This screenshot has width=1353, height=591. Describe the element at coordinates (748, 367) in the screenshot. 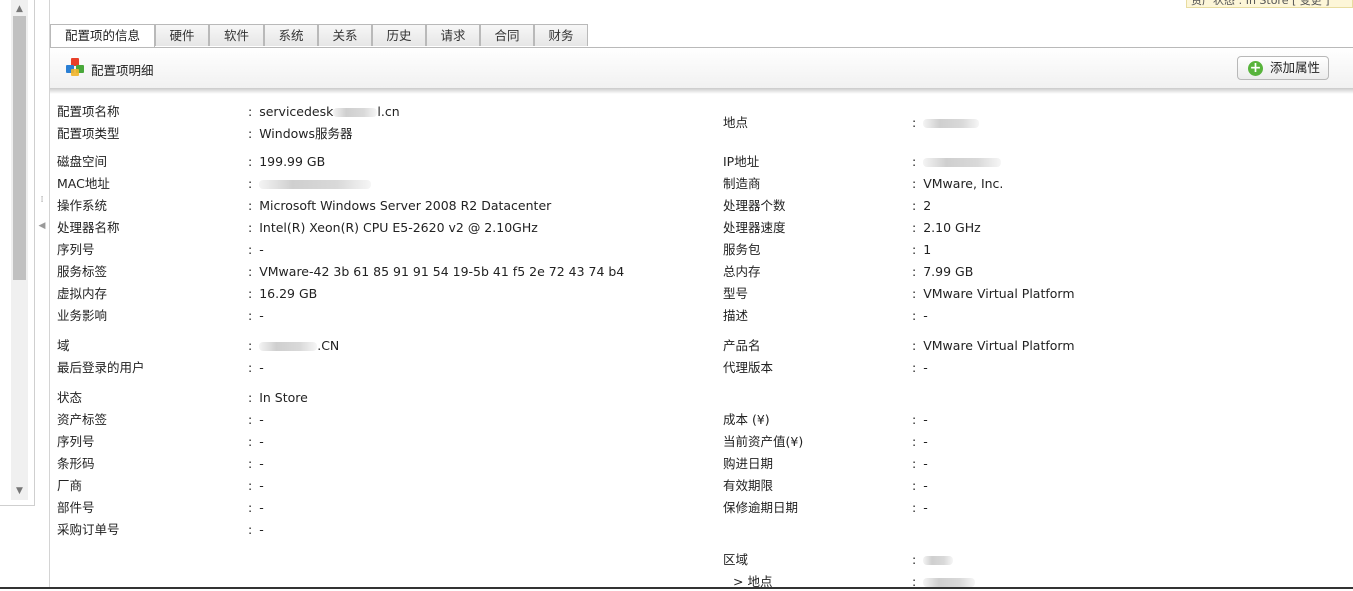

I see `field-label: 代理版本` at that location.